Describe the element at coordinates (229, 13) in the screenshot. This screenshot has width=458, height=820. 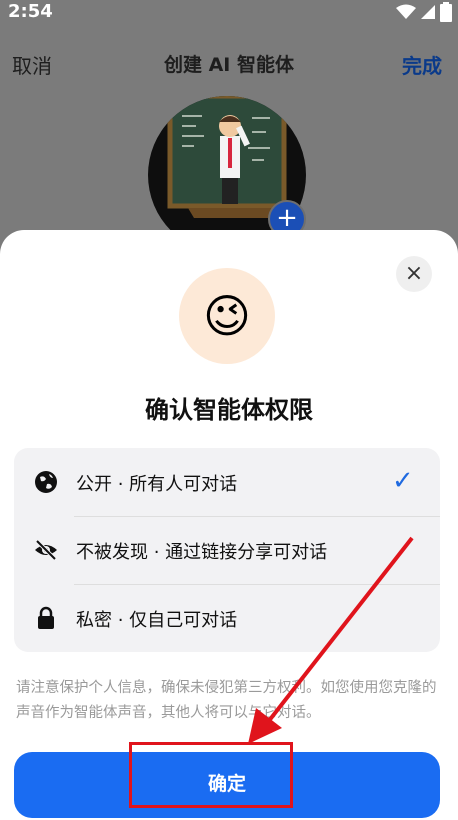
I see `status-bar: 2:54` at that location.